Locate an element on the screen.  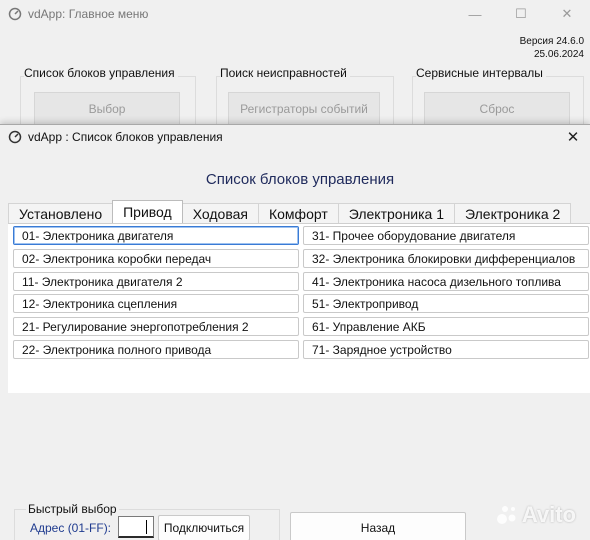
version-date: 25.06.2024 is located at coordinates (558, 54).